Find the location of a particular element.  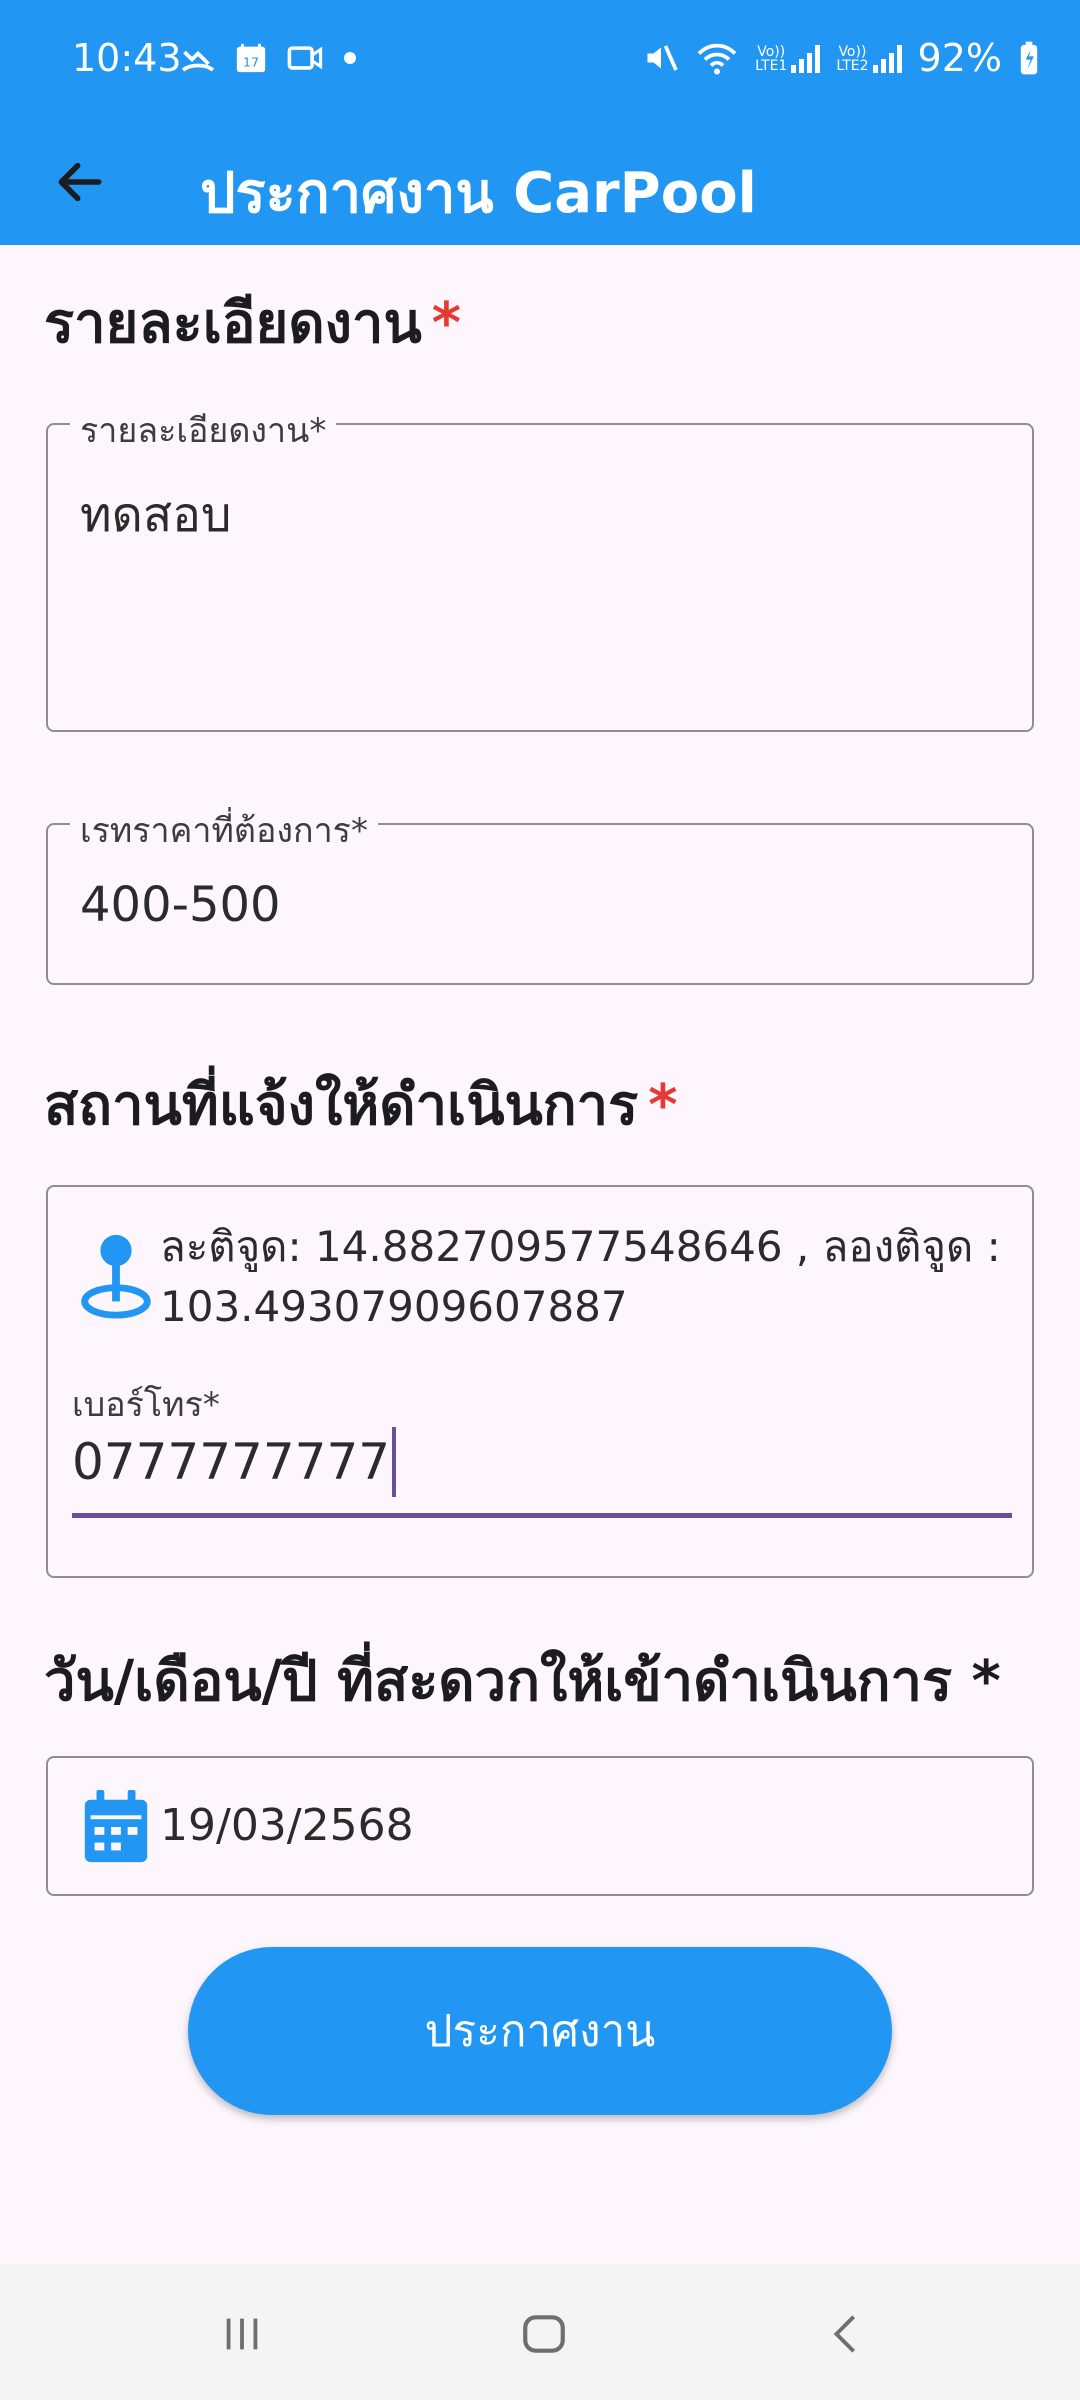

phone-field-value: 0777777777 is located at coordinates (231, 1462).